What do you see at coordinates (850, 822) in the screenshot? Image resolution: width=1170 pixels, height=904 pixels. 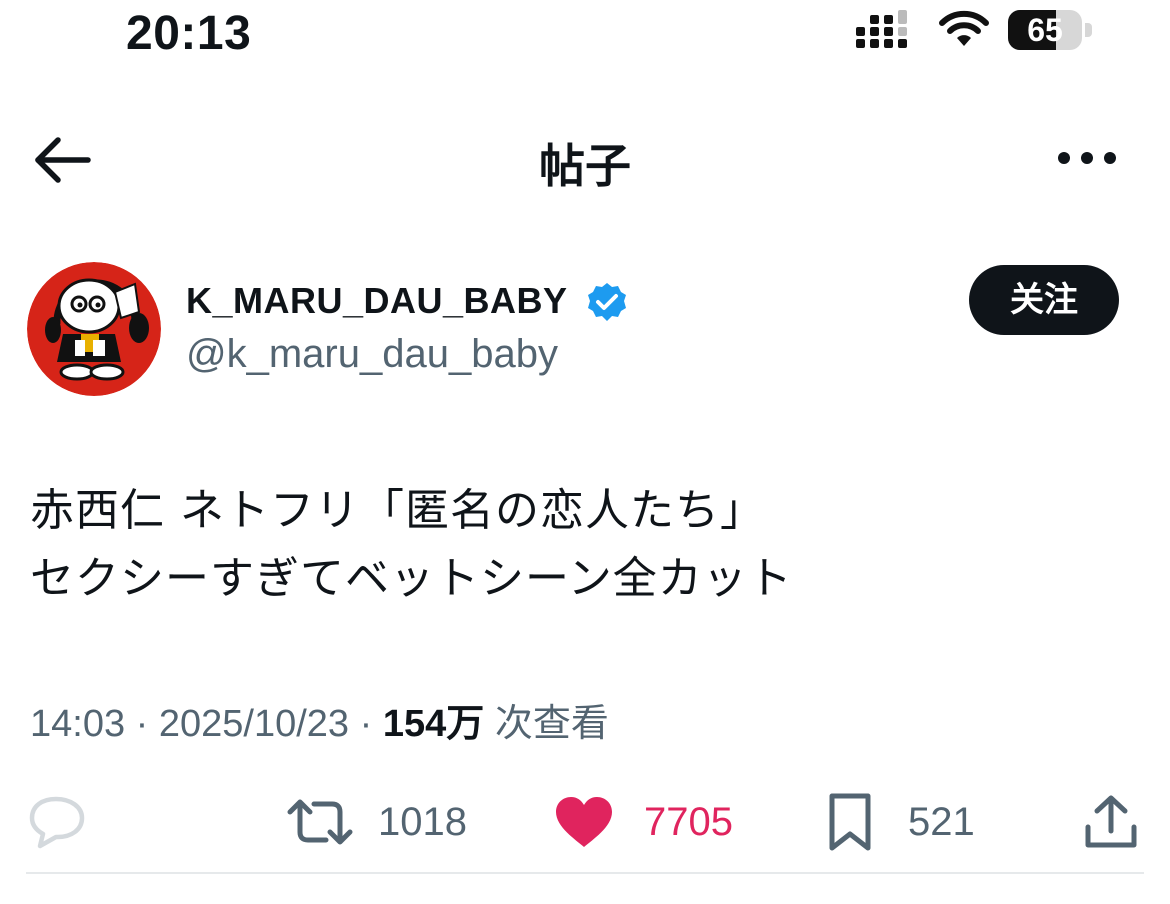 I see `bookmark-icon` at bounding box center [850, 822].